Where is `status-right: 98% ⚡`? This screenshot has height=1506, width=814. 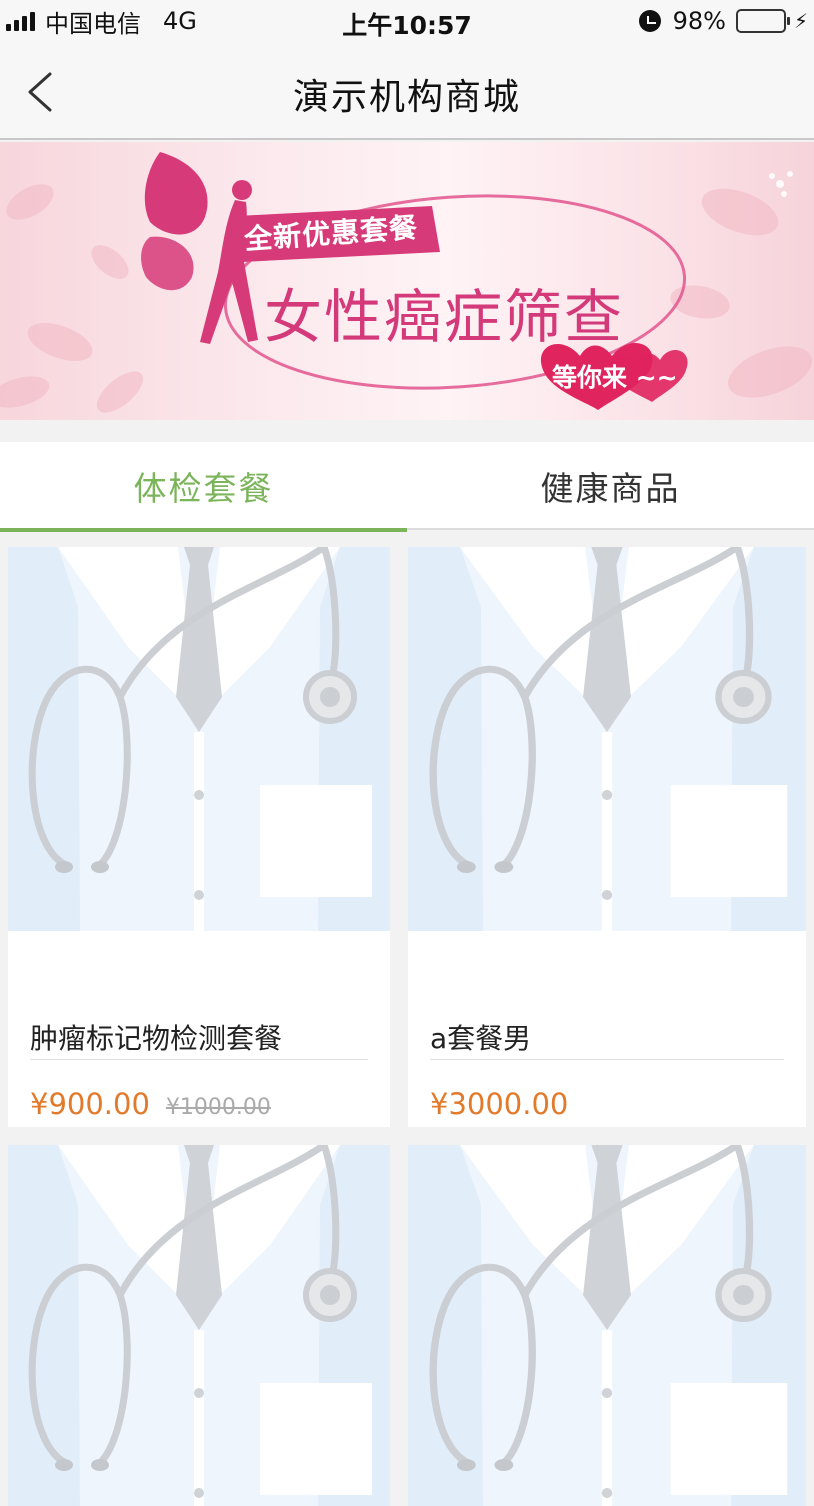 status-right: 98% ⚡ is located at coordinates (723, 21).